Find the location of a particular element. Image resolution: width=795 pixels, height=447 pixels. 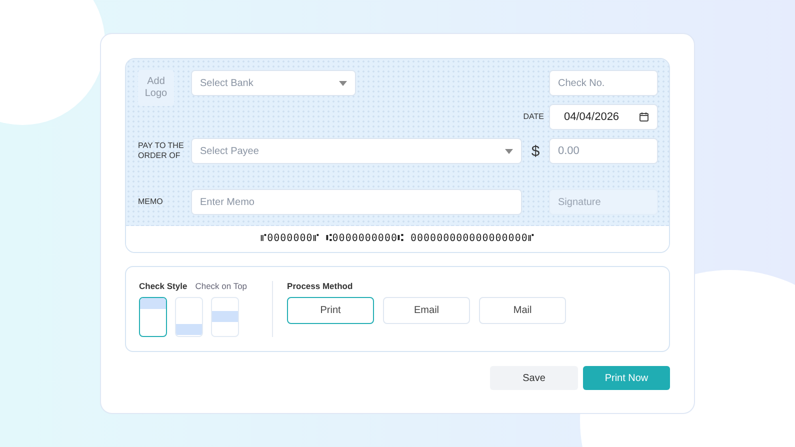

check-number-field: Check No. is located at coordinates (603, 83).